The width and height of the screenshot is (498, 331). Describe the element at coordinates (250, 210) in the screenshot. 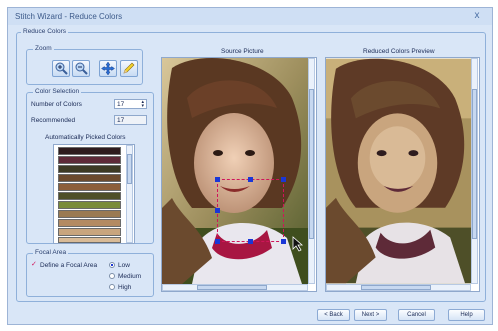

I see `focal-area-selection` at that location.